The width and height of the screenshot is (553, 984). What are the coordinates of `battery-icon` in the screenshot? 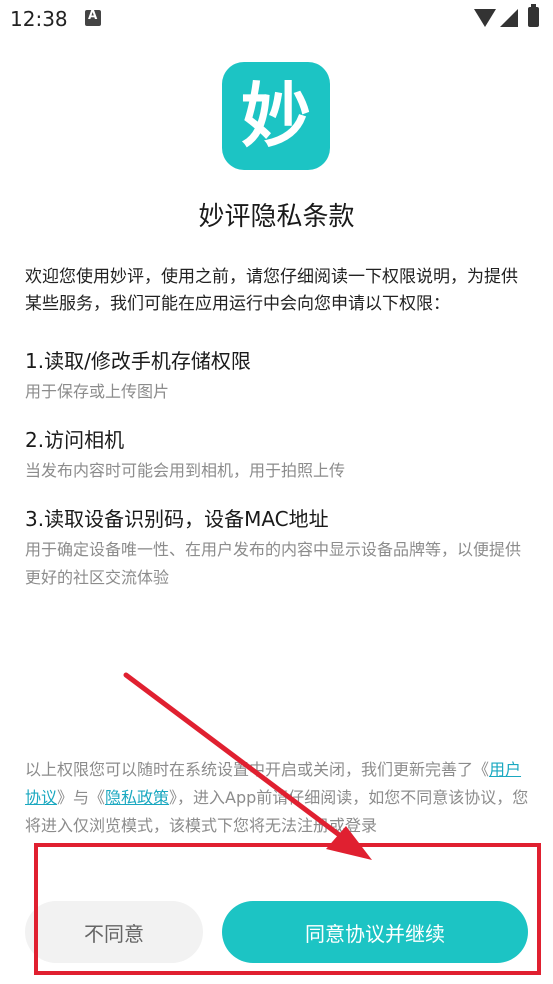 It's located at (533, 15).